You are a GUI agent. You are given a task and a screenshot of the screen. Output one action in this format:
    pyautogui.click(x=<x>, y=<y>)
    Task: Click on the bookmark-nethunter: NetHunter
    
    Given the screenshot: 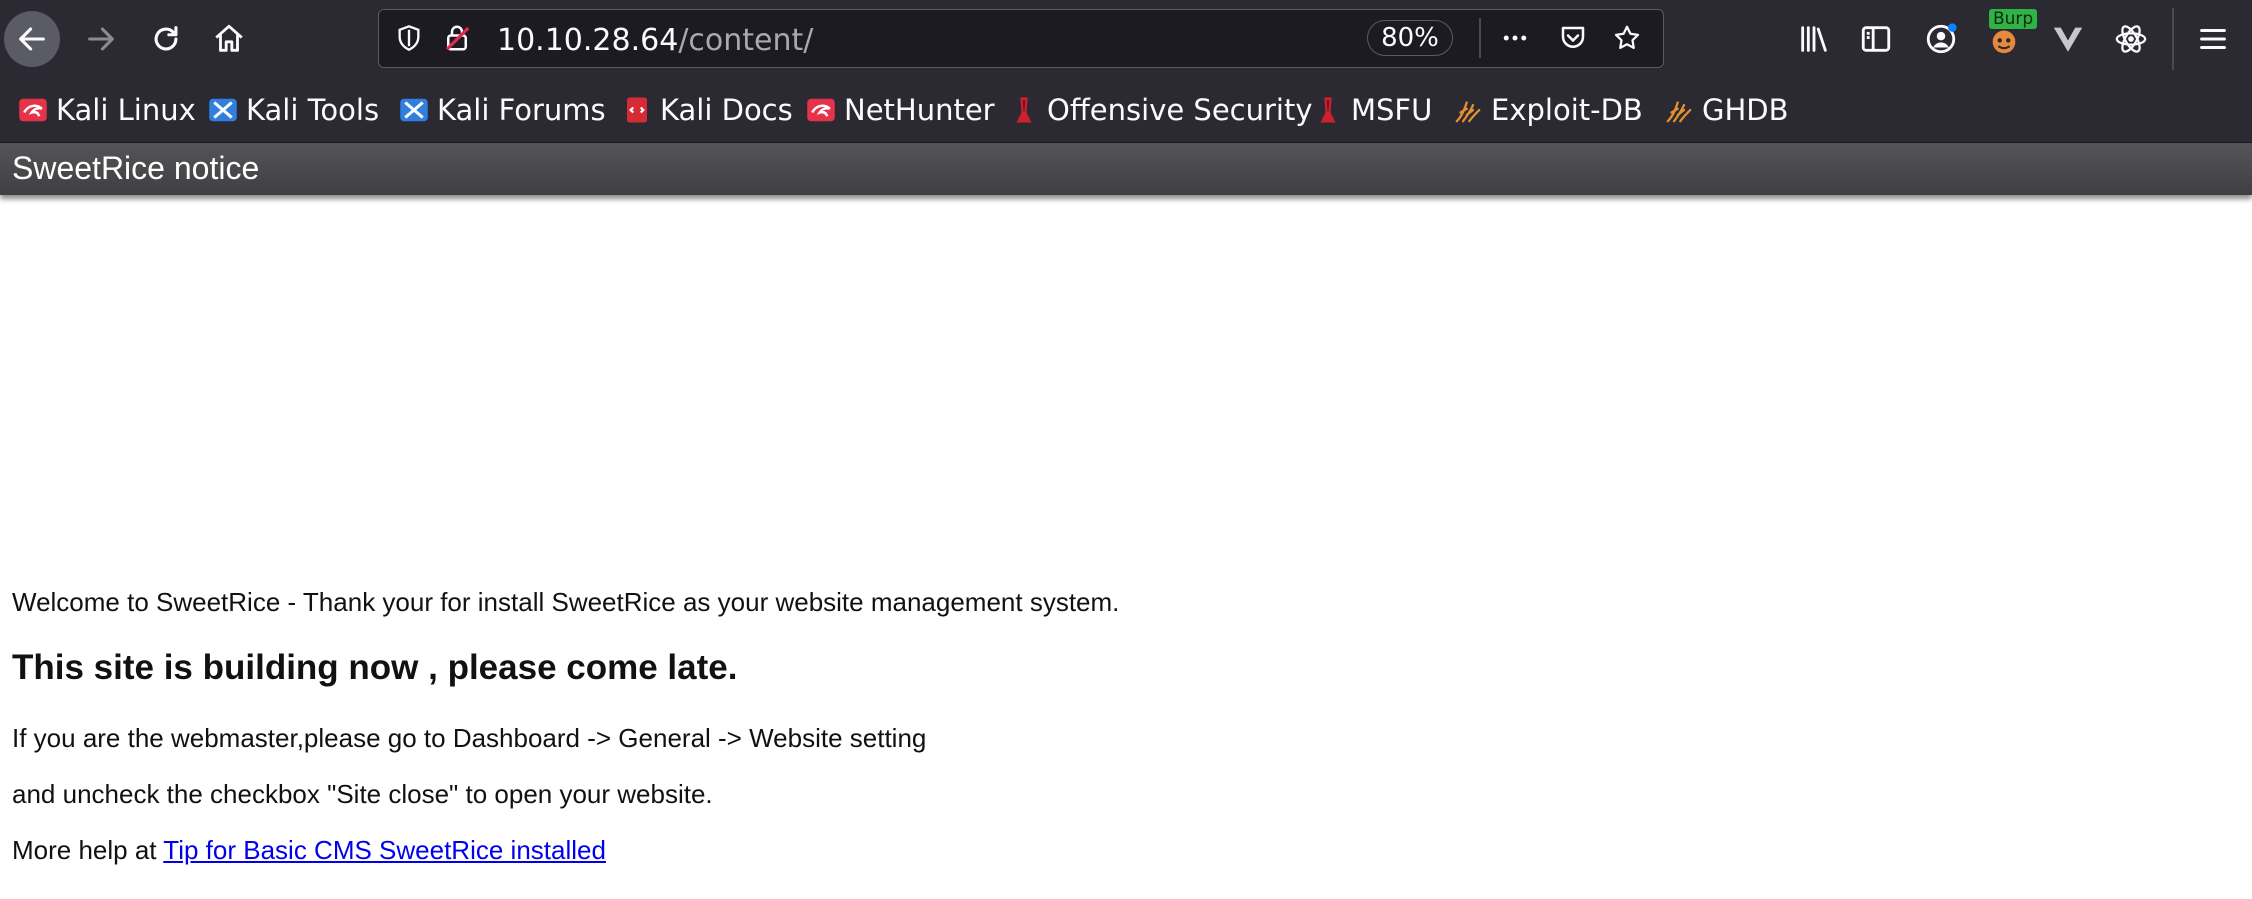 What is the action you would take?
    pyautogui.click(x=900, y=110)
    